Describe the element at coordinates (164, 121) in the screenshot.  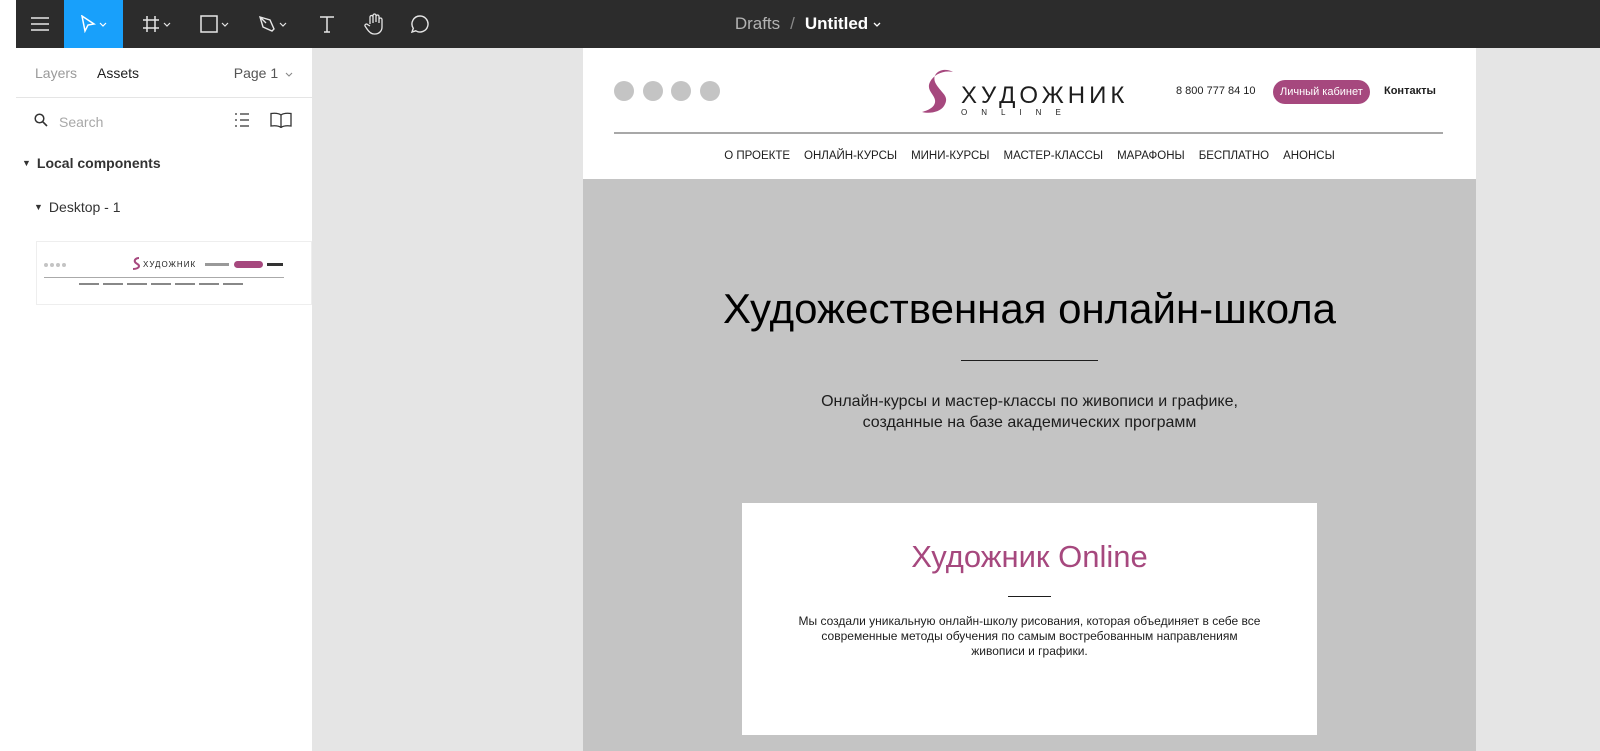
I see `asset-search: Search` at that location.